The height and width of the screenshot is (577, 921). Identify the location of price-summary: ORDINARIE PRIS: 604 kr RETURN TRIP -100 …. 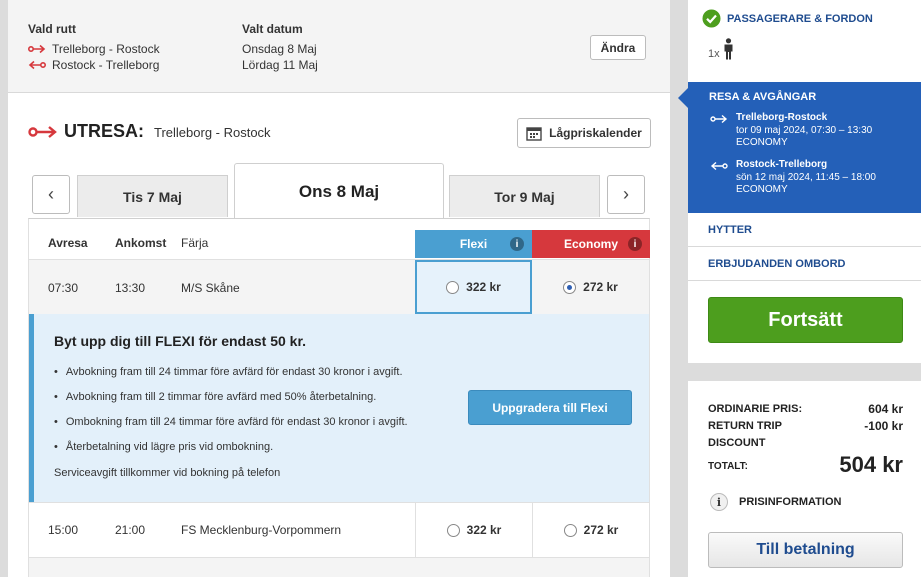
(804, 479).